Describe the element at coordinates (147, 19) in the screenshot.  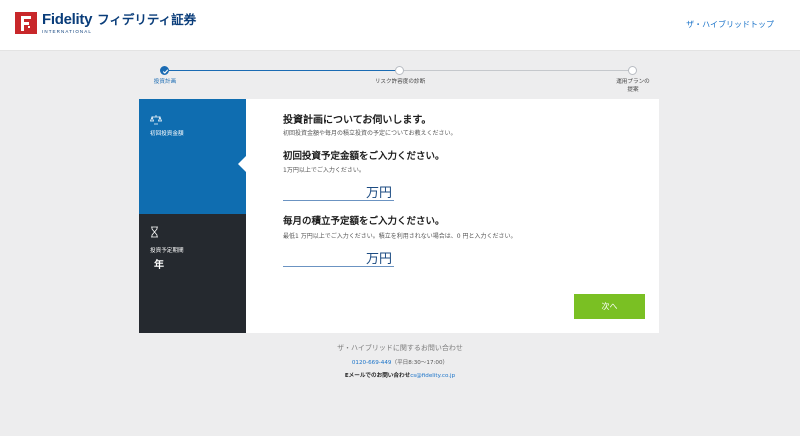
I see `brand-name-jp: フィデリティ証券` at that location.